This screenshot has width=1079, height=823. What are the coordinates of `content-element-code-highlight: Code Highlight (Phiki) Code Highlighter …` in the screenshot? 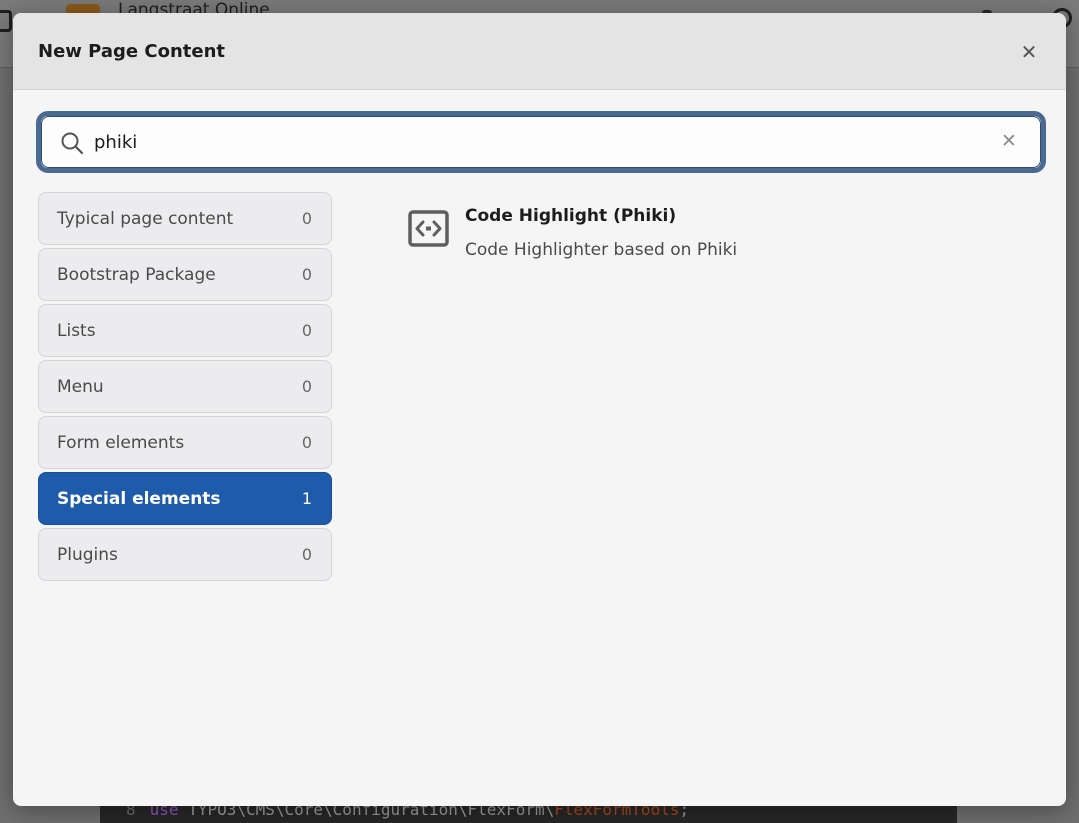 It's located at (728, 239).